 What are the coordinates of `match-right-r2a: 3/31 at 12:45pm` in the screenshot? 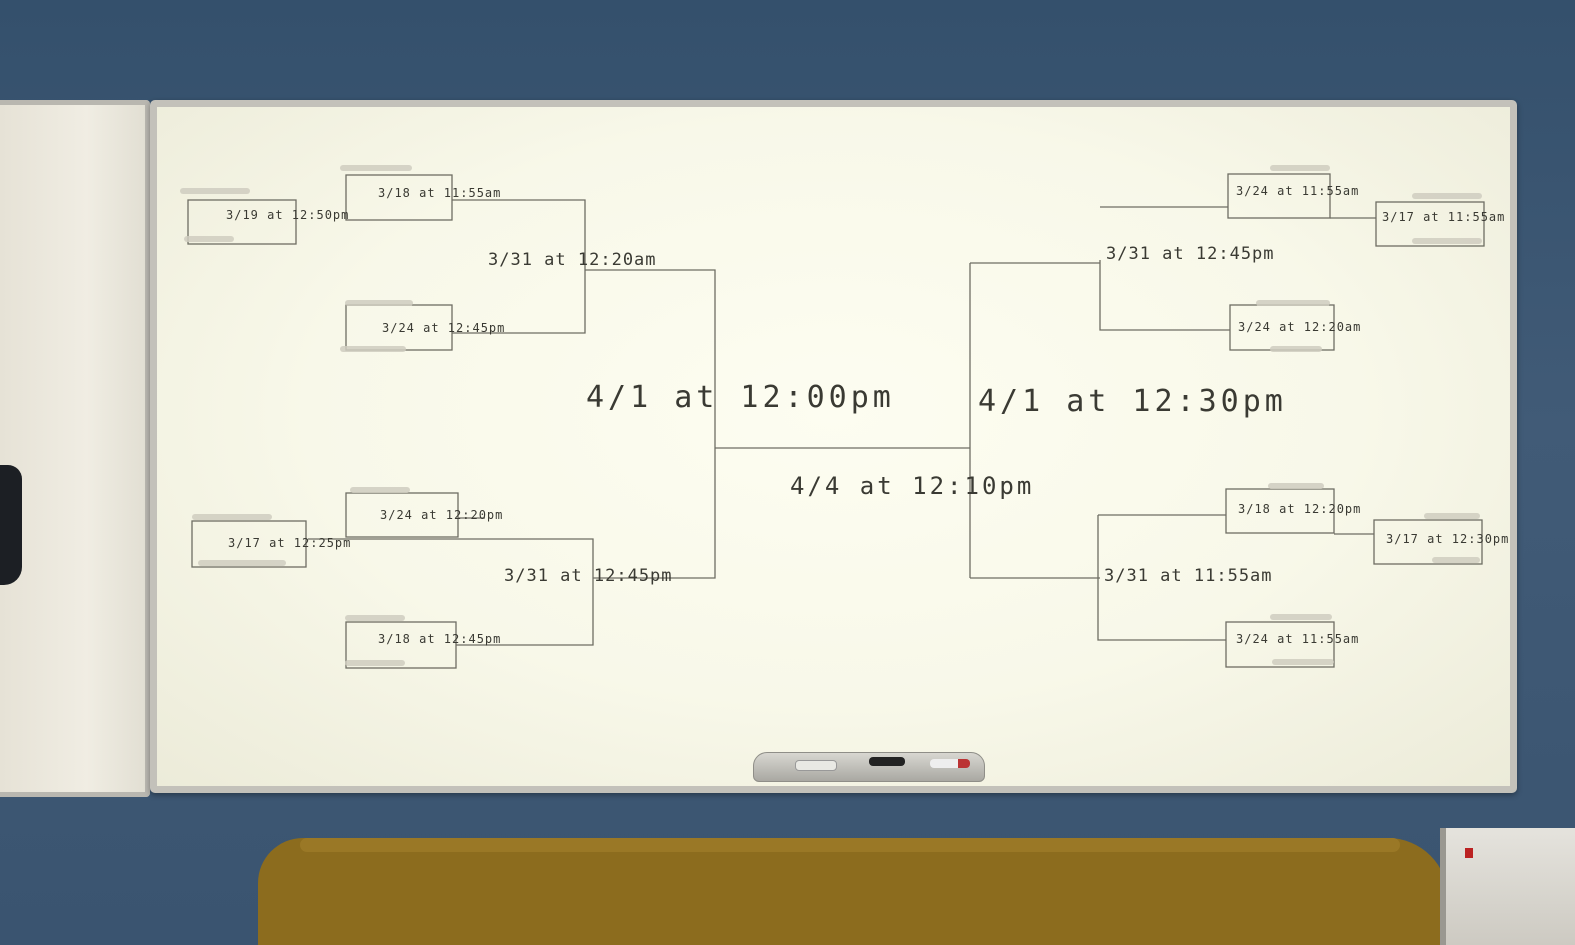 It's located at (1190, 254).